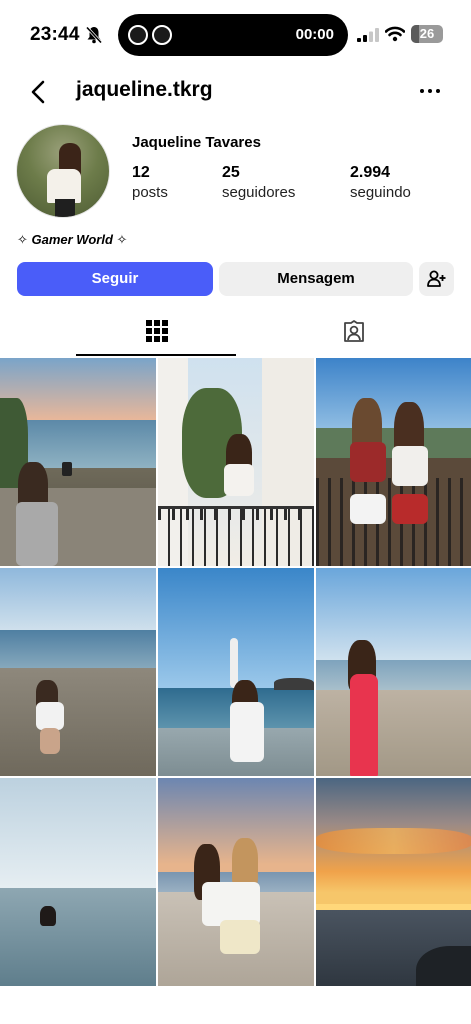 The image size is (471, 1024). Describe the element at coordinates (231, 172) in the screenshot. I see `stat-followers-value: 25` at that location.